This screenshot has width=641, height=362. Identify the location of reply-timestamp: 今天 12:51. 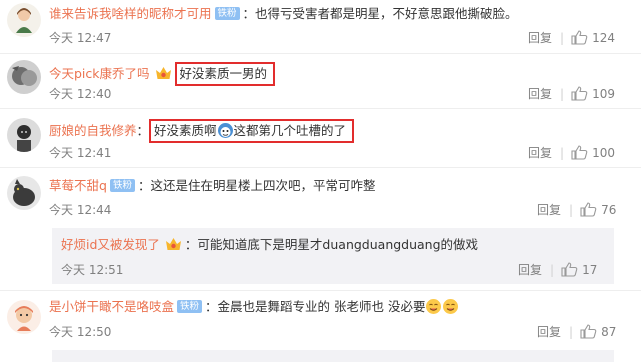
(92, 270).